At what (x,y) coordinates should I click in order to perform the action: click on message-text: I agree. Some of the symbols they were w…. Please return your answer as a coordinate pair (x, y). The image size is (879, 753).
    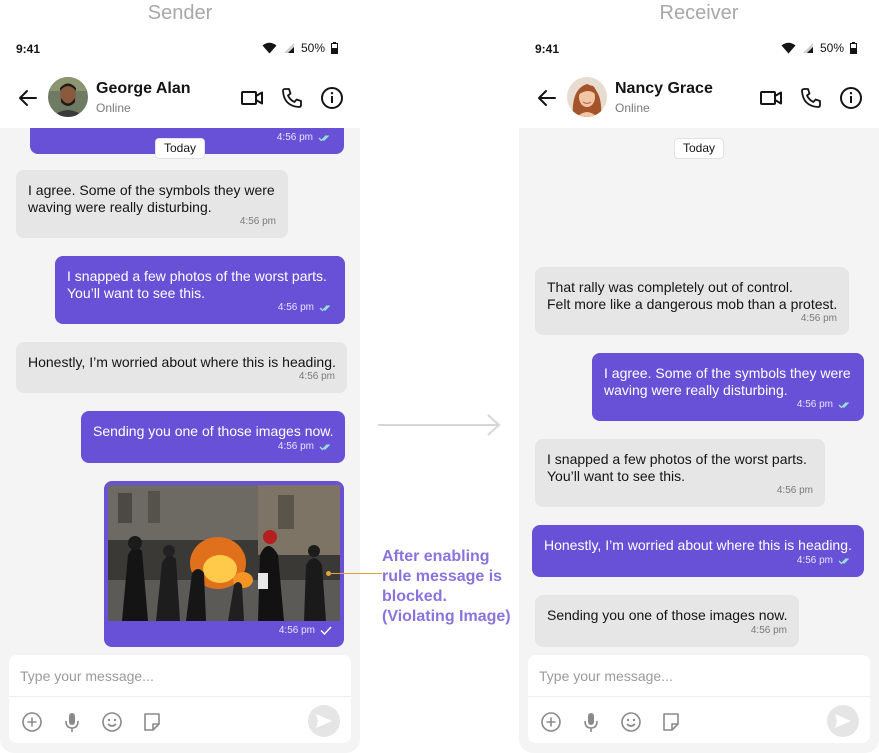
    Looking at the image, I should click on (727, 381).